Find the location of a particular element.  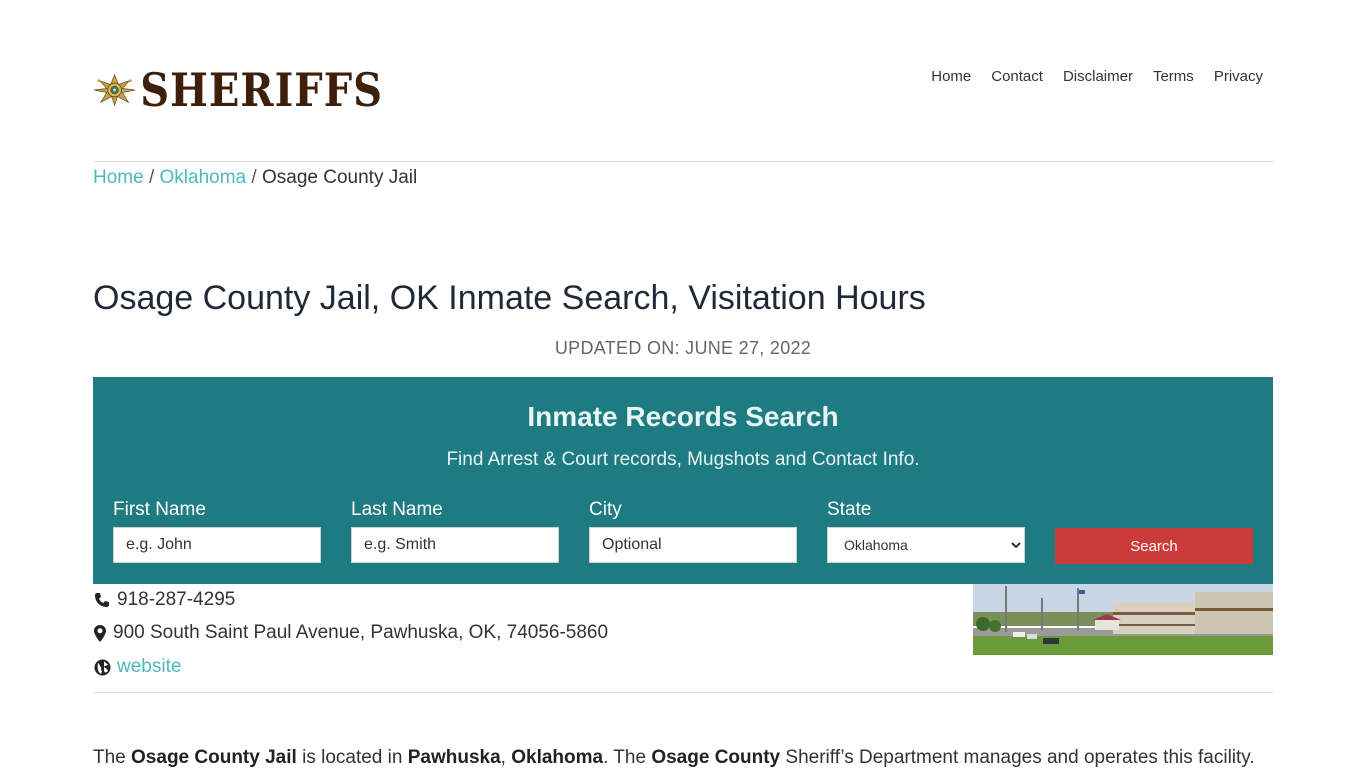

globe-icon is located at coordinates (102, 667).